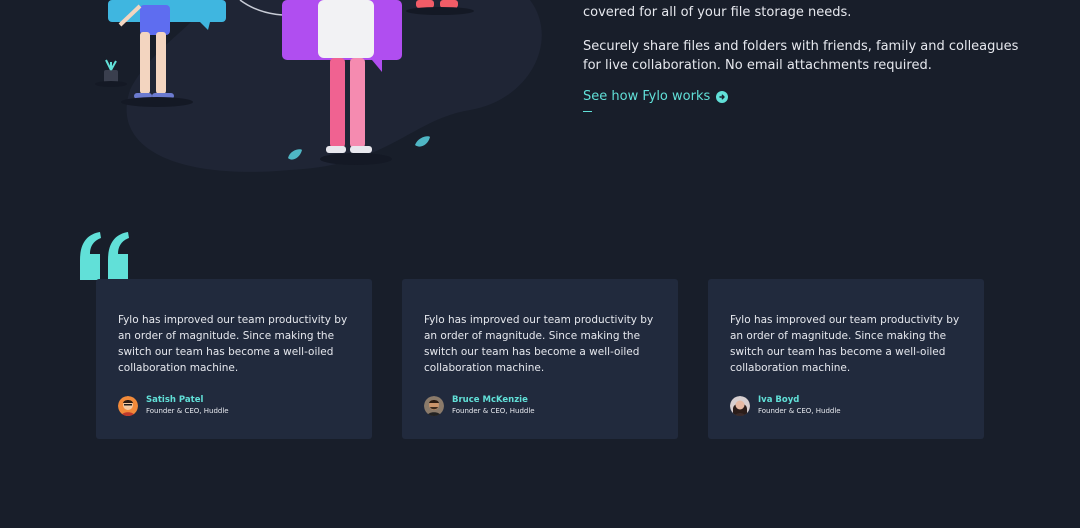 The image size is (1080, 528). Describe the element at coordinates (318, 86) in the screenshot. I see `productive-illustration` at that location.